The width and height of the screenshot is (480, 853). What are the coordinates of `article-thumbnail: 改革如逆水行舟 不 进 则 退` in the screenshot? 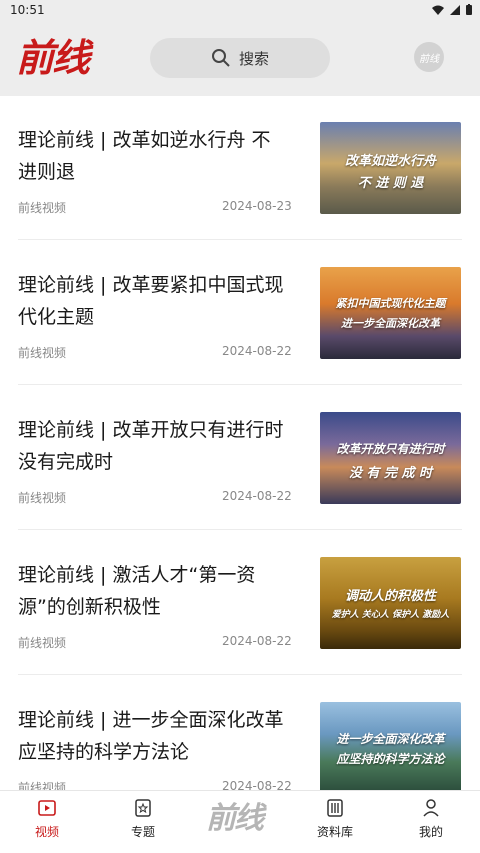 It's located at (390, 168).